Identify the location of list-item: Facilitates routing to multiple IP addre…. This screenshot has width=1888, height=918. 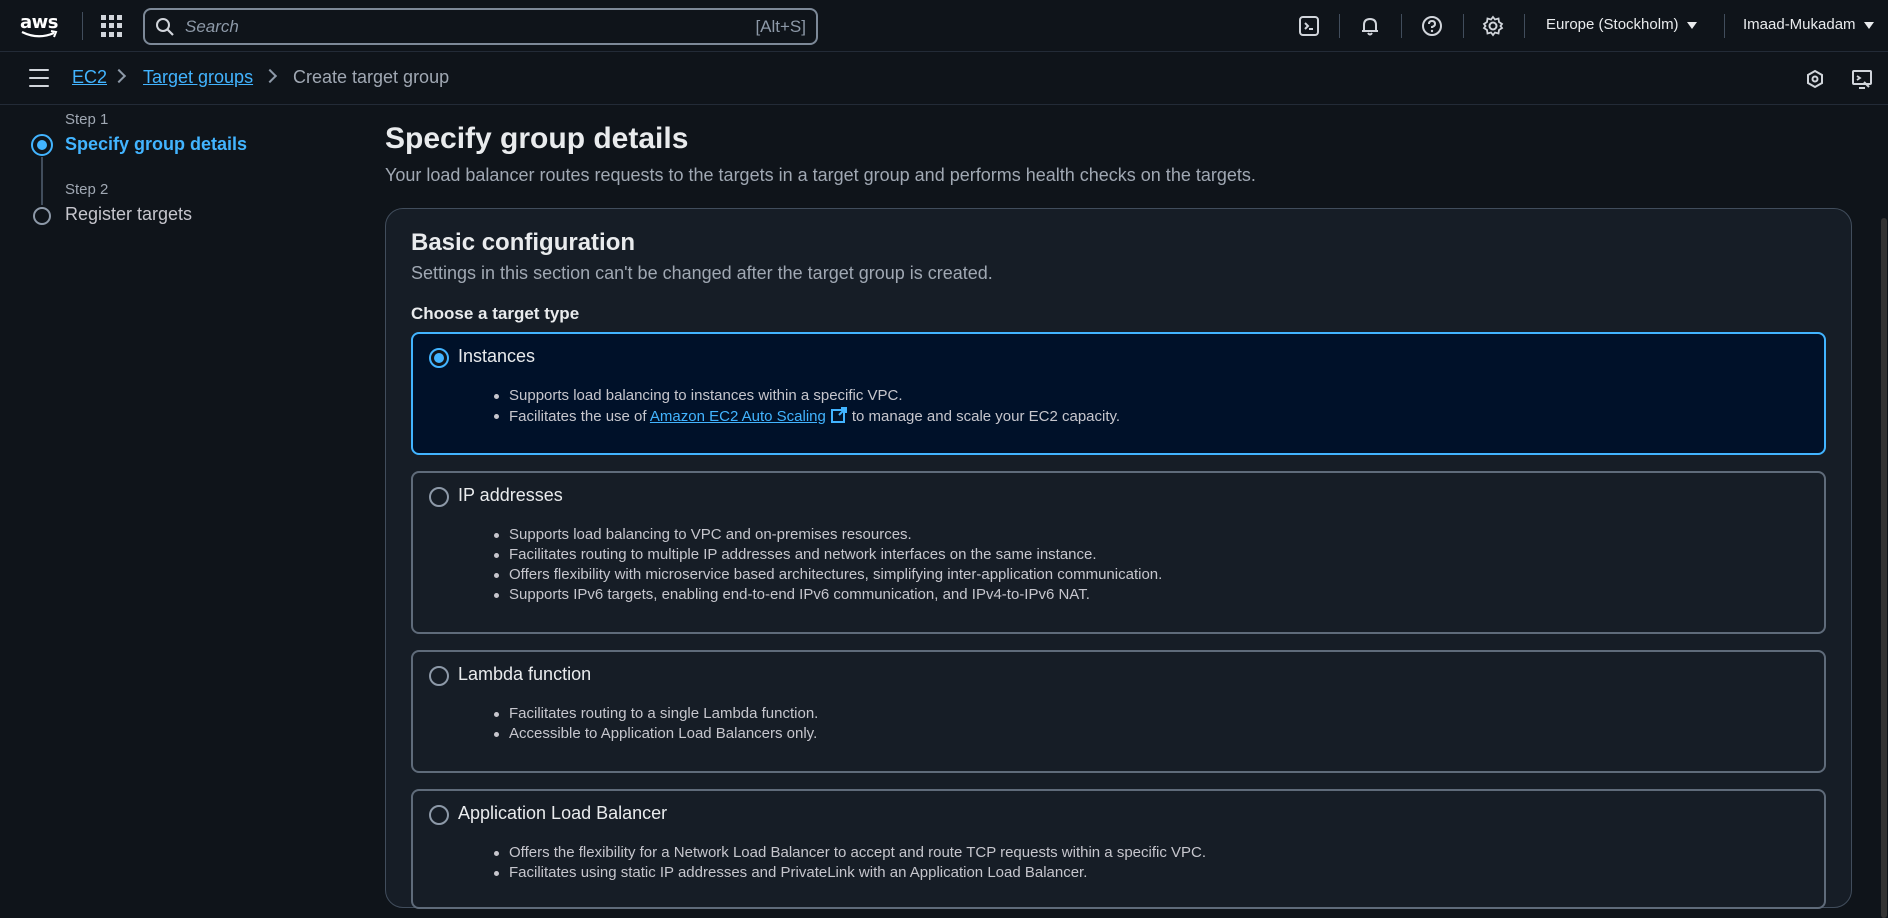
(827, 555).